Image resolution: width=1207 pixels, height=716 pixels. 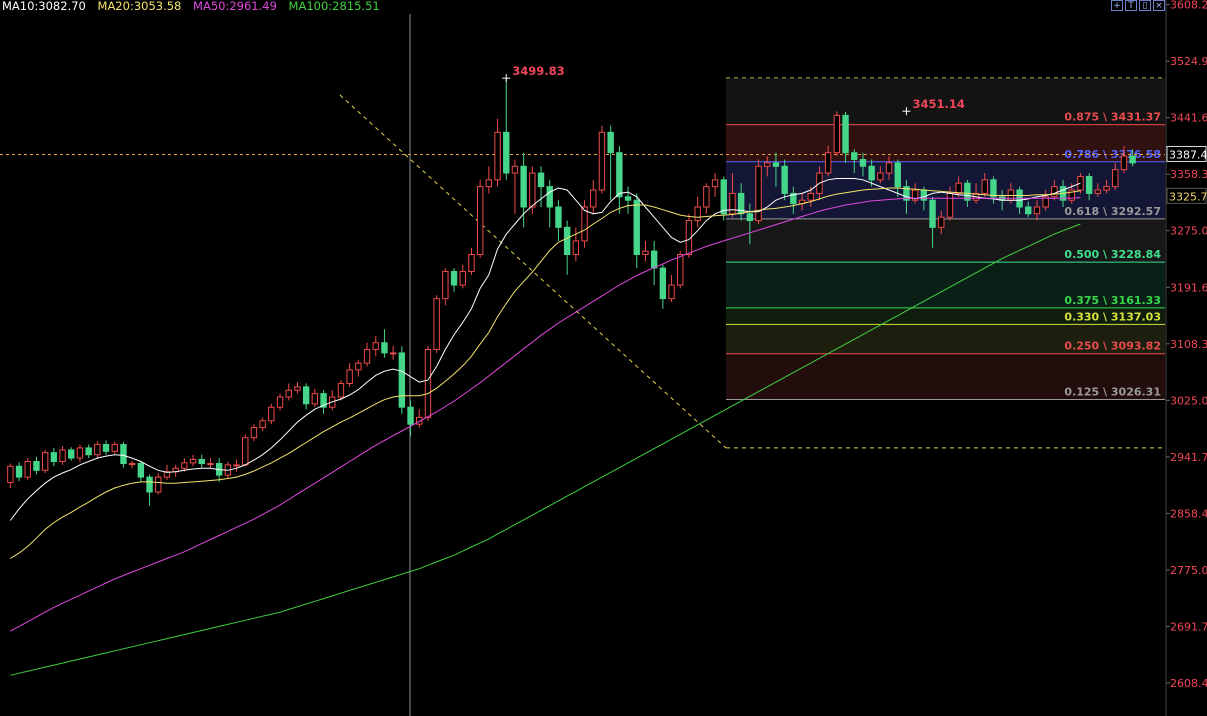 What do you see at coordinates (1188, 287) in the screenshot?
I see `y-tick-label: 3191.6` at bounding box center [1188, 287].